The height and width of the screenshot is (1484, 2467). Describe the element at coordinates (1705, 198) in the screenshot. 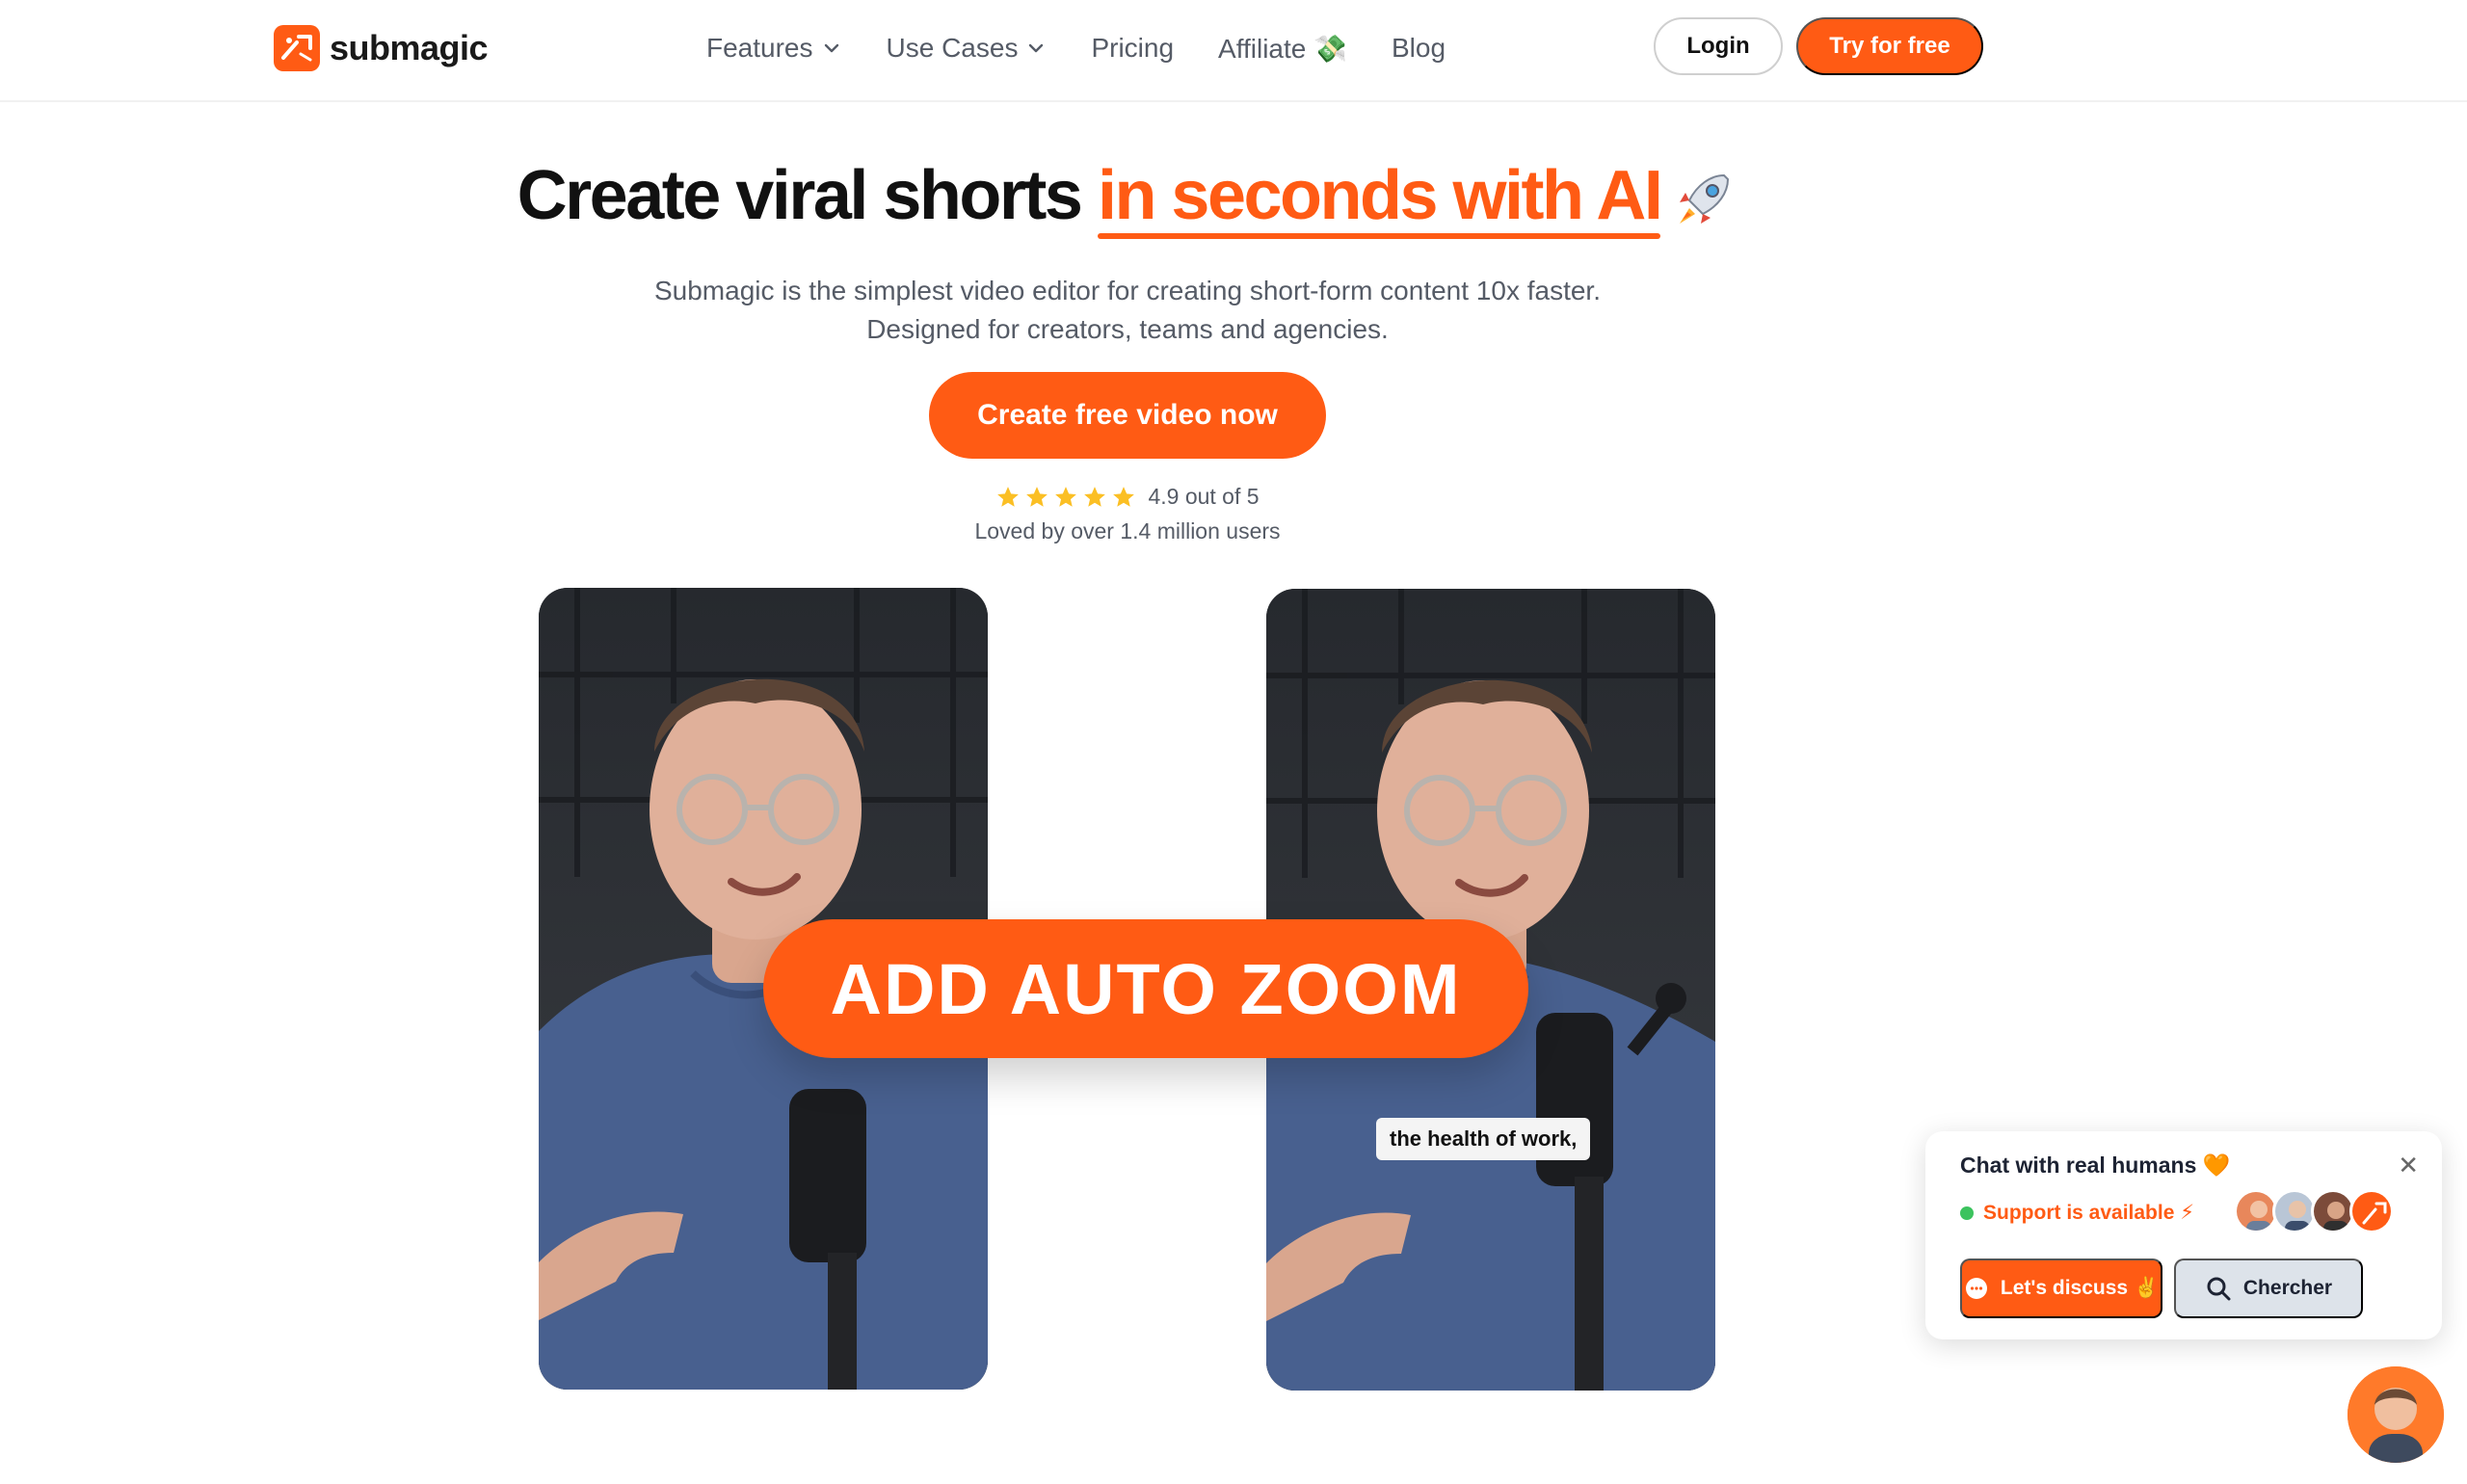

I see `rocket-icon` at that location.